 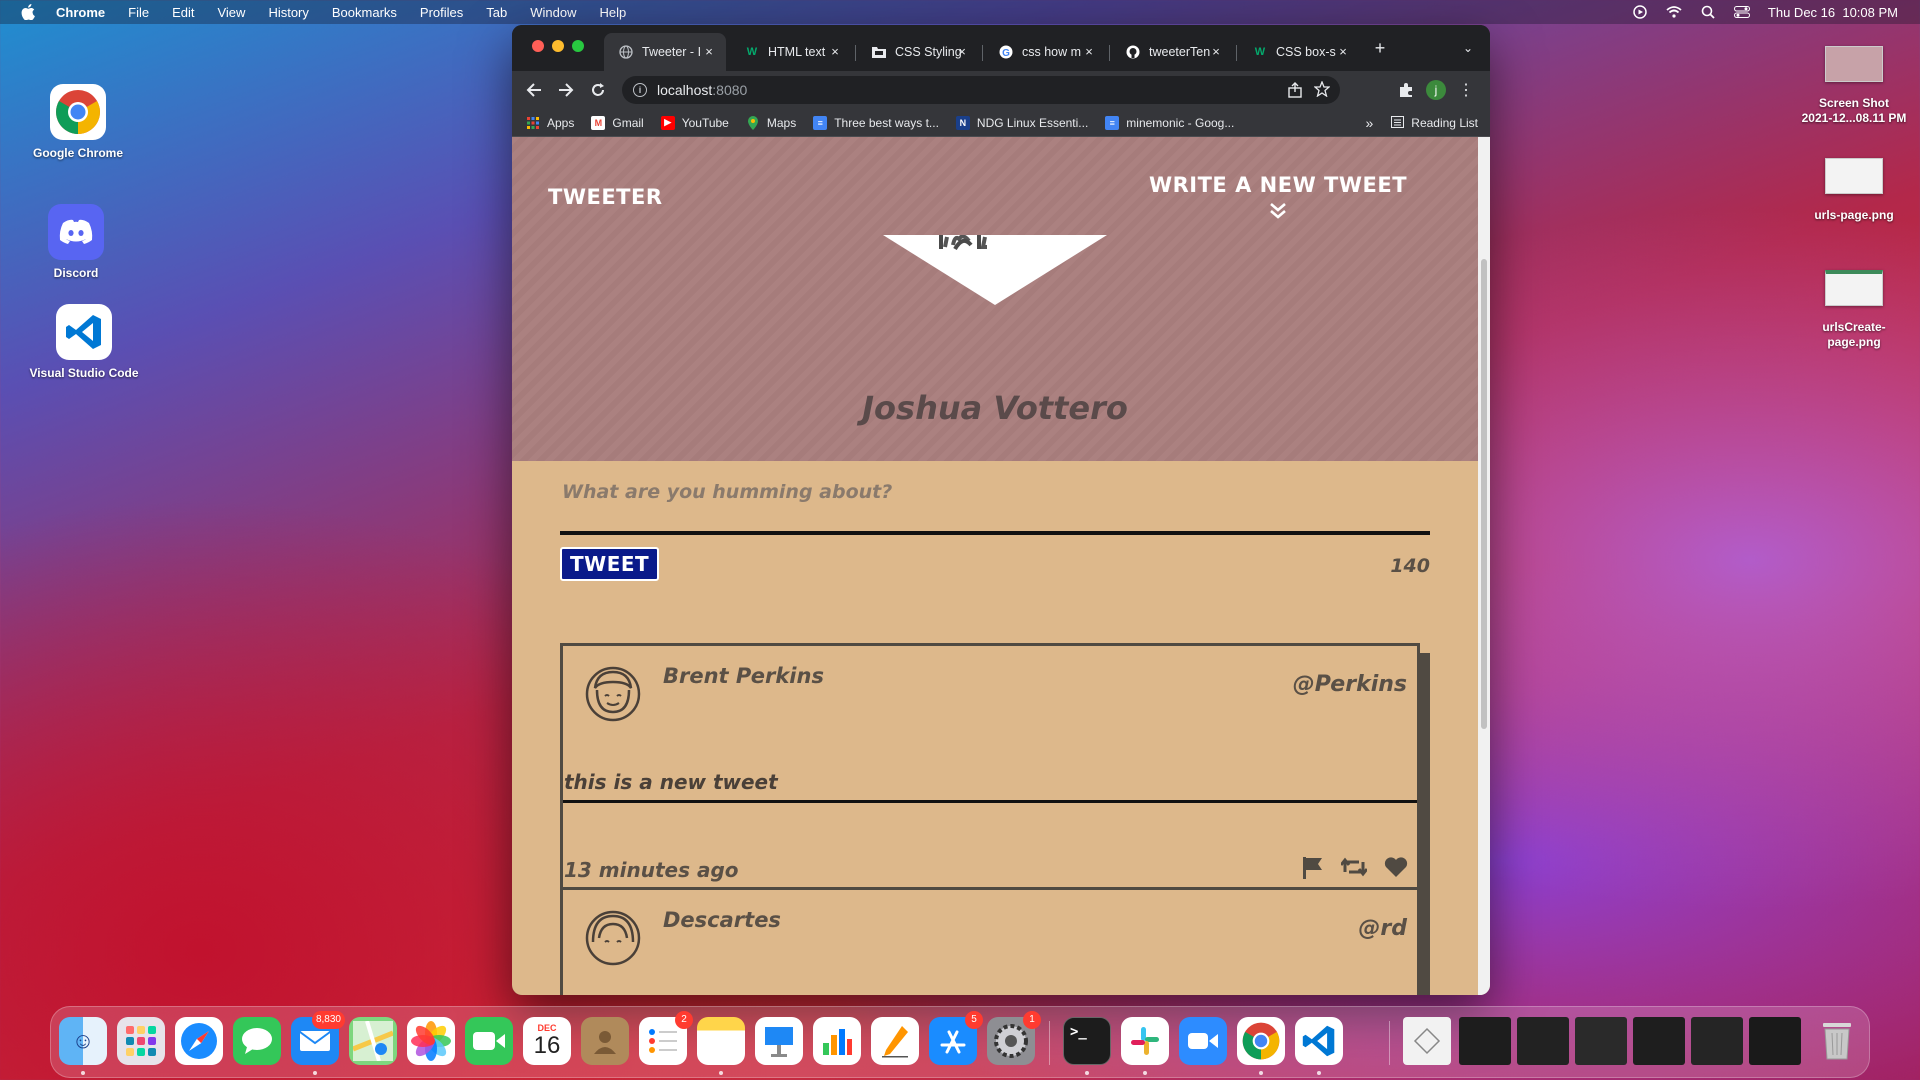 I want to click on trash-icon, so click(x=1837, y=1041).